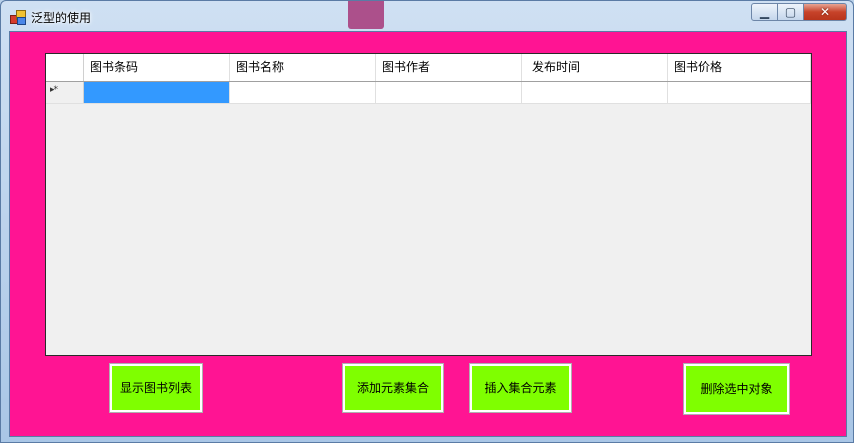  Describe the element at coordinates (595, 92) in the screenshot. I see `grid-cell-publish-date` at that location.